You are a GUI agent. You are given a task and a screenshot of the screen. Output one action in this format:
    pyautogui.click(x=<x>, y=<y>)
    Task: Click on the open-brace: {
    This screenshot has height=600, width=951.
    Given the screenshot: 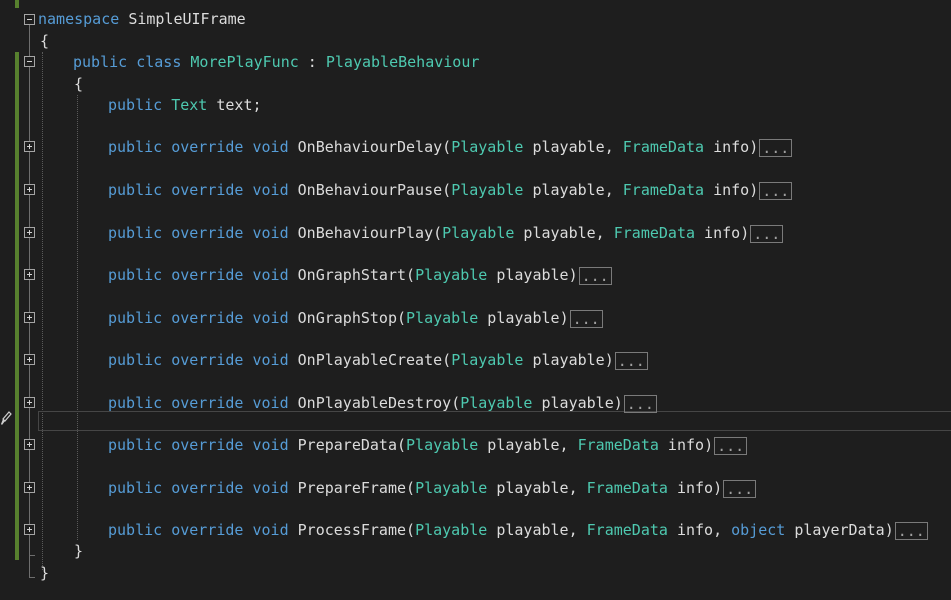 What is the action you would take?
    pyautogui.click(x=79, y=84)
    